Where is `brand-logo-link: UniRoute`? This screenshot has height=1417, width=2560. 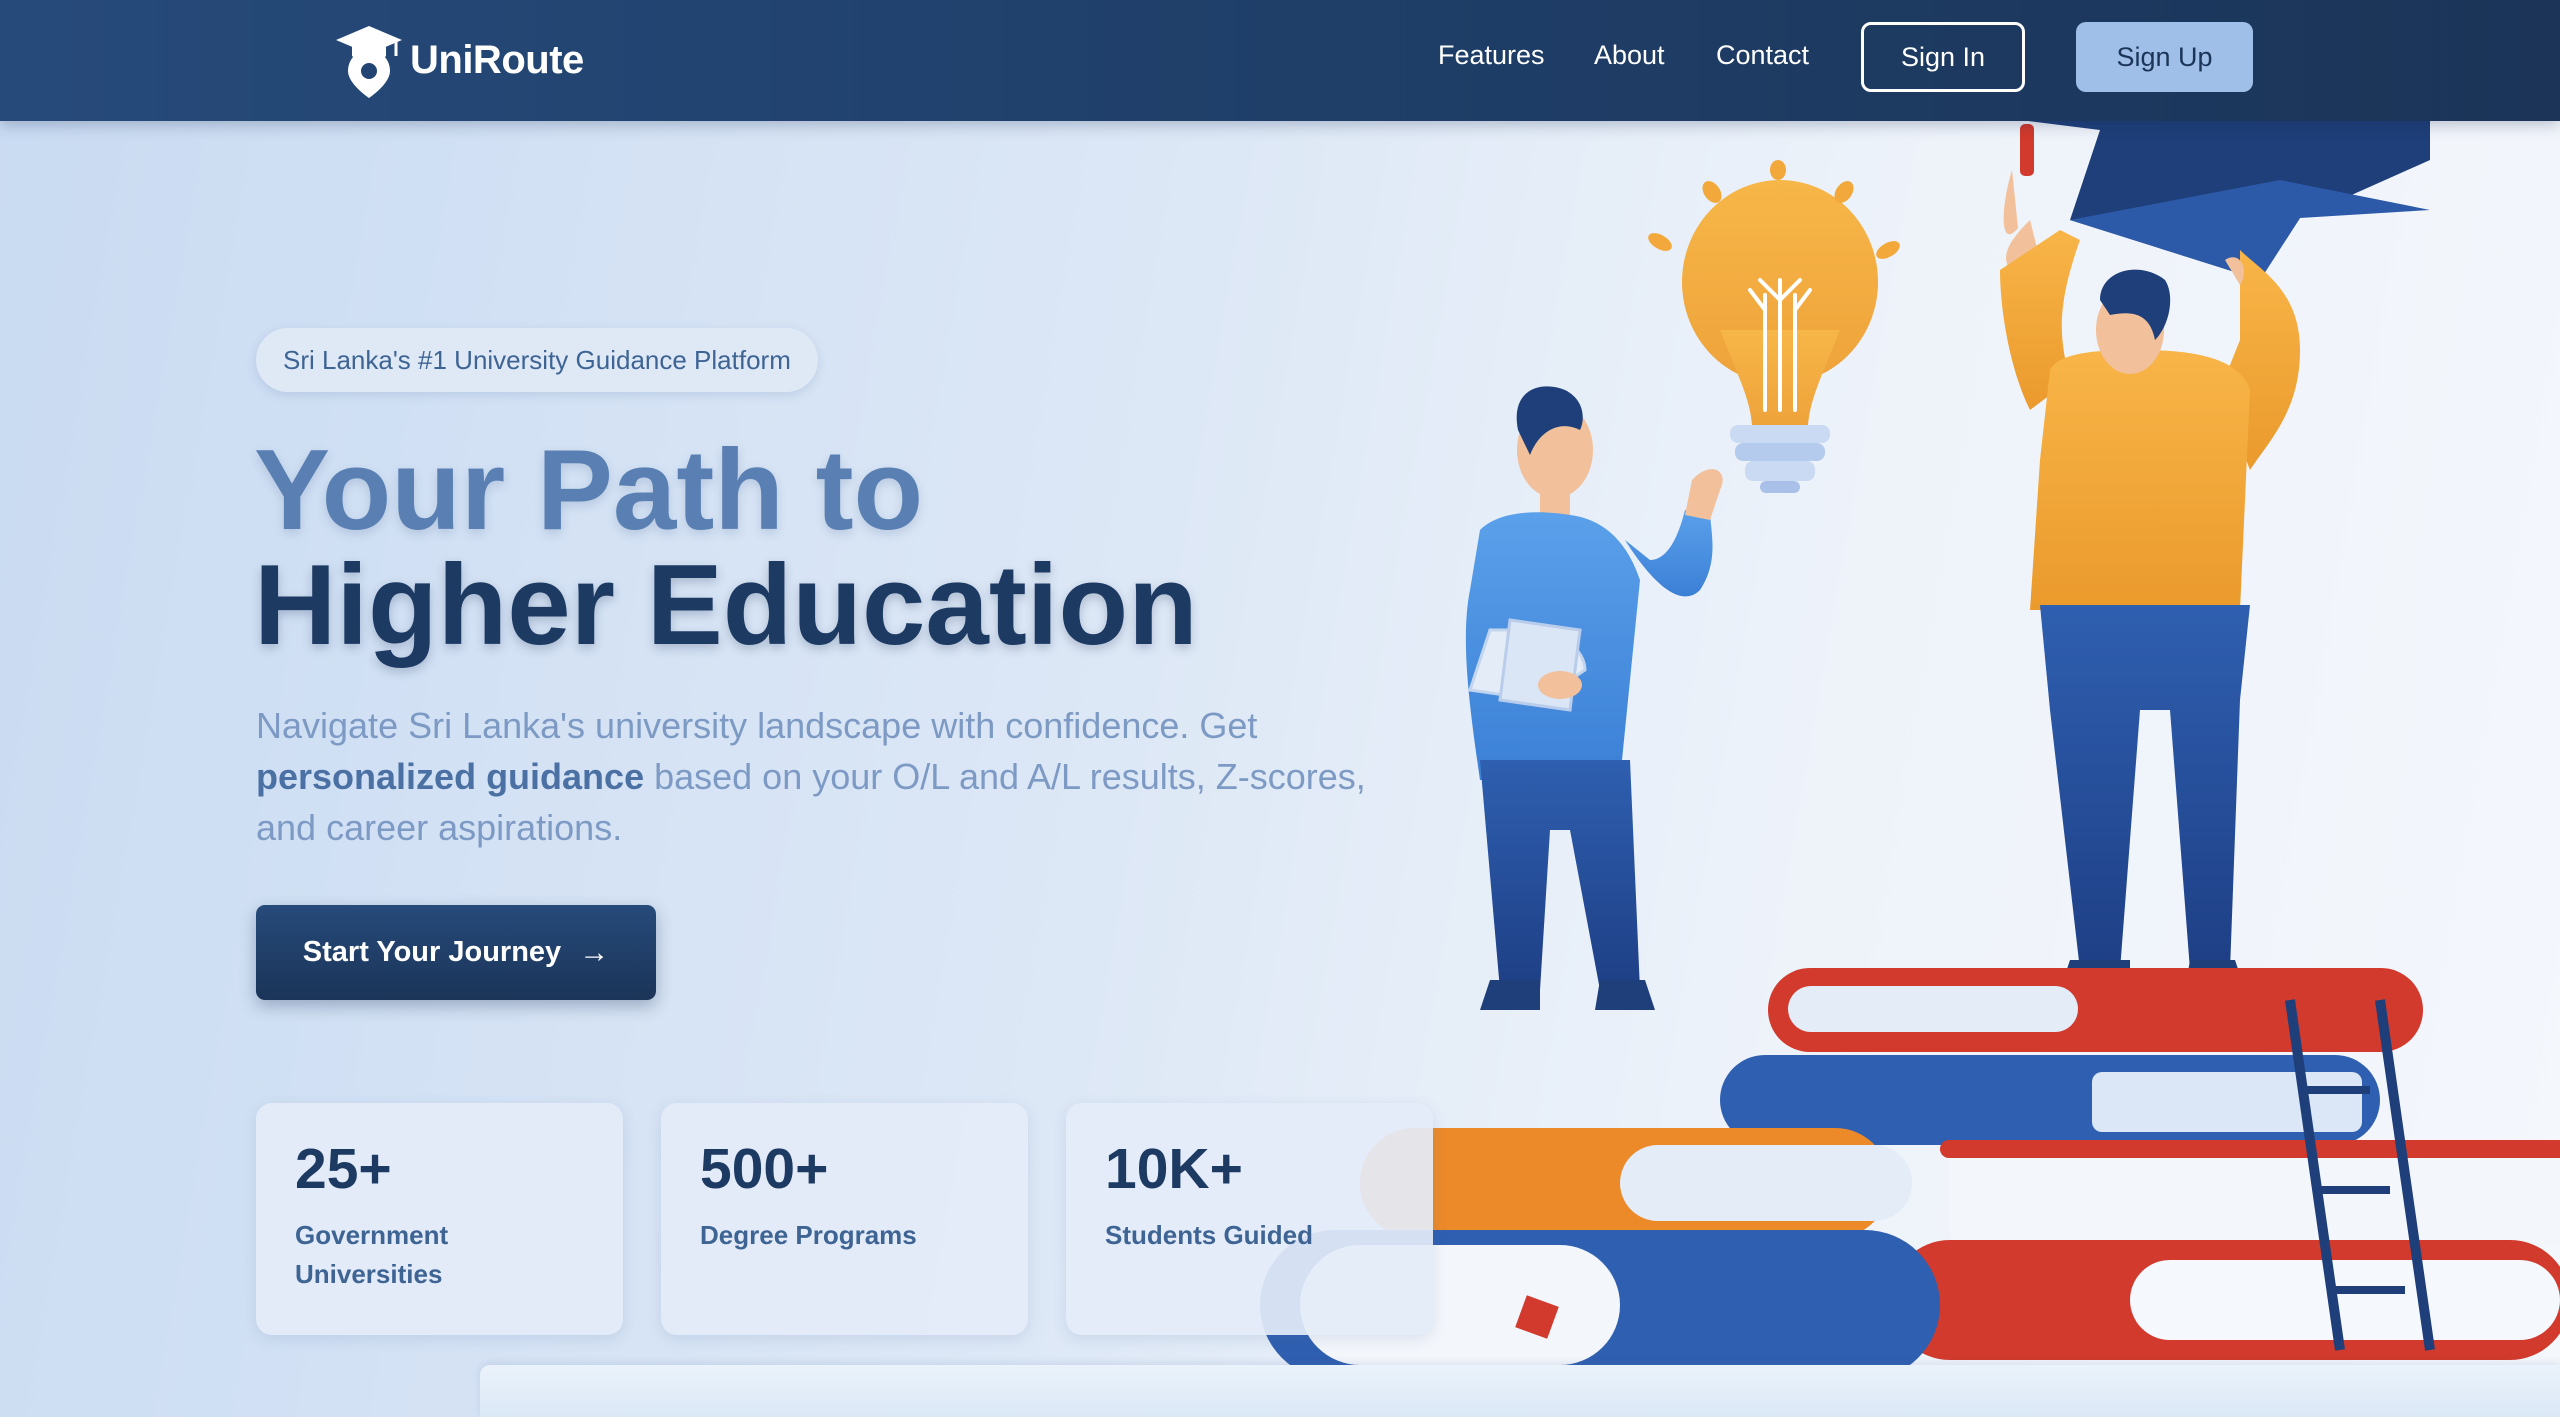
brand-logo-link: UniRoute is located at coordinates (459, 60).